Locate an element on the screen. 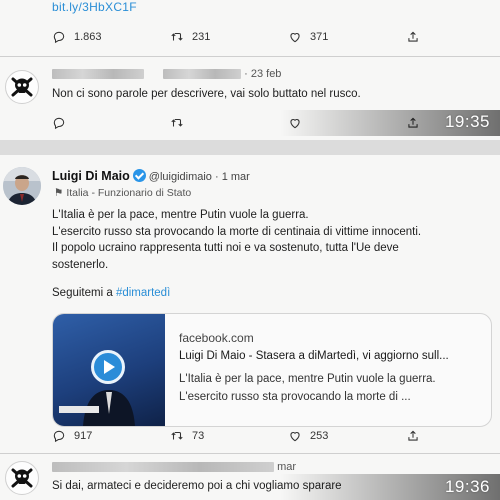 This screenshot has height=500, width=500. author-name: Luigi Di Maio is located at coordinates (91, 176).